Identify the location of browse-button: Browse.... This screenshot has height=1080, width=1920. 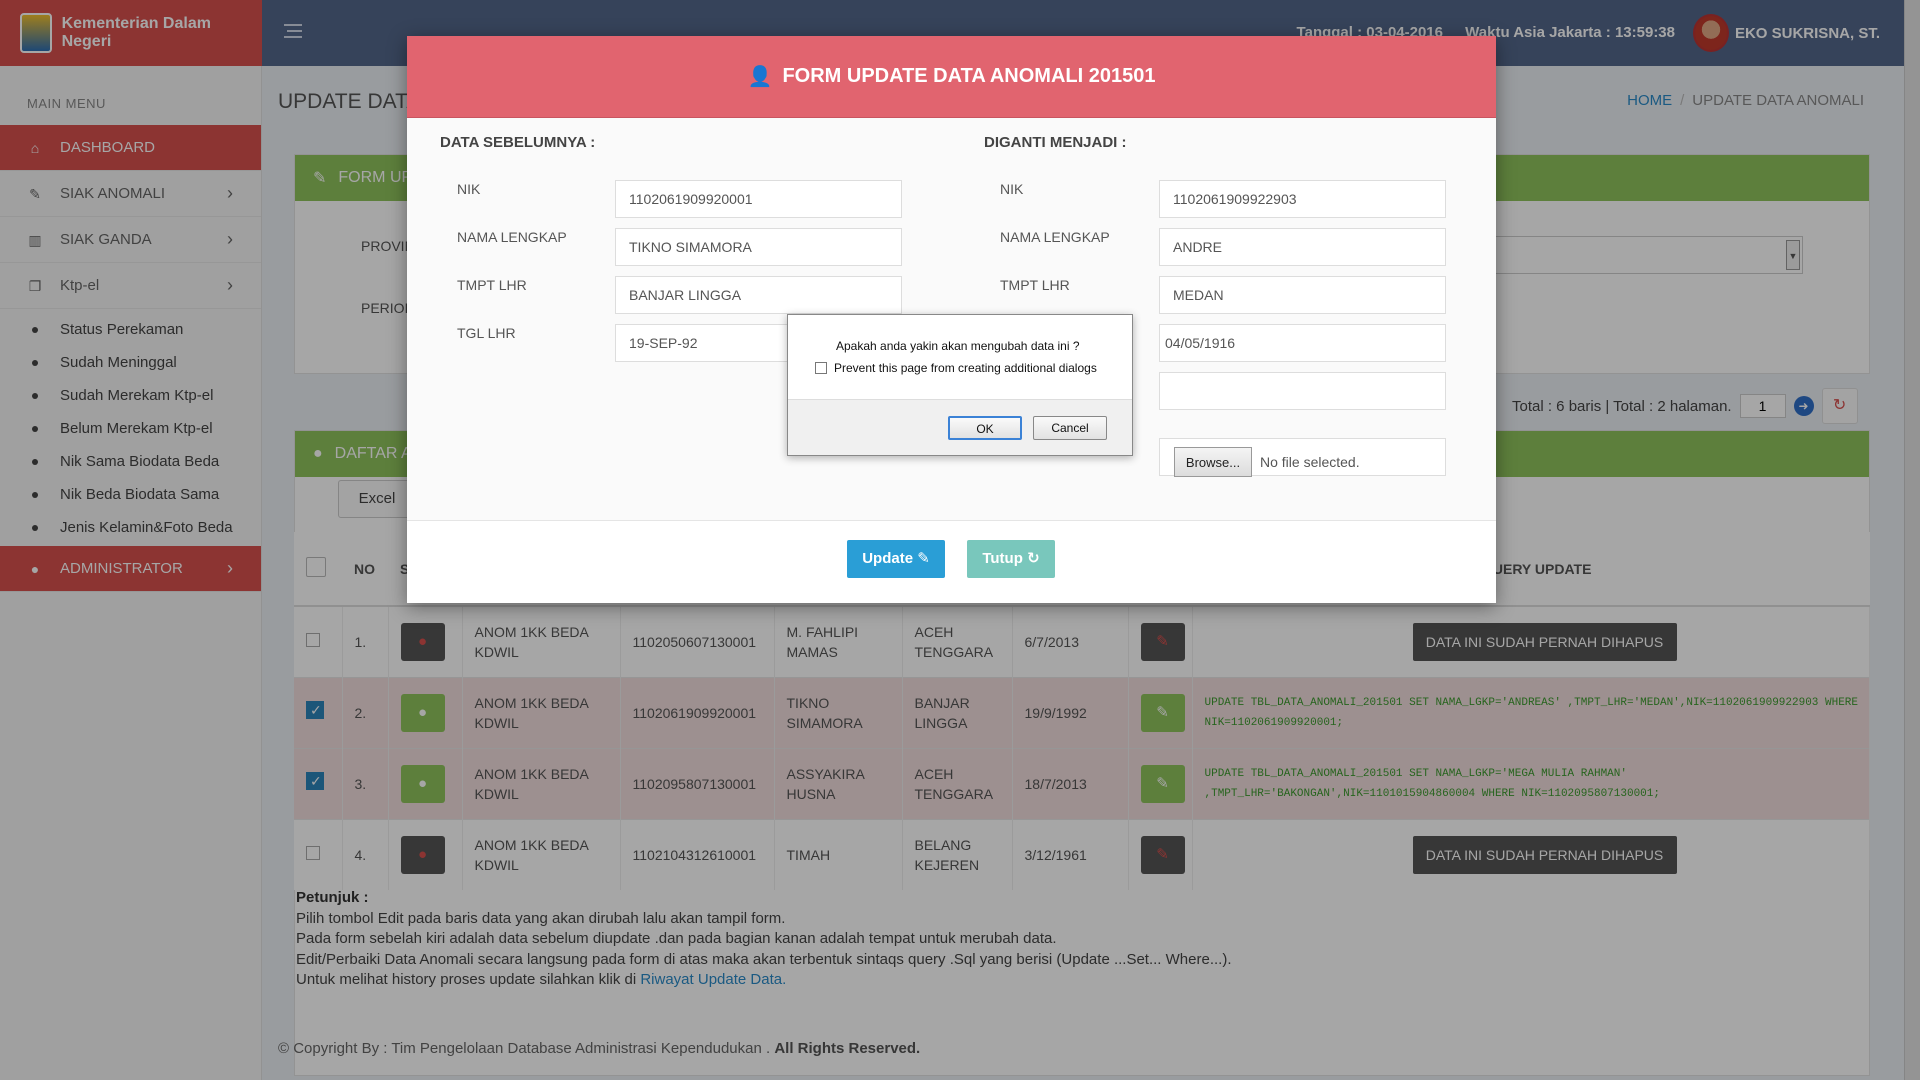
(1213, 462).